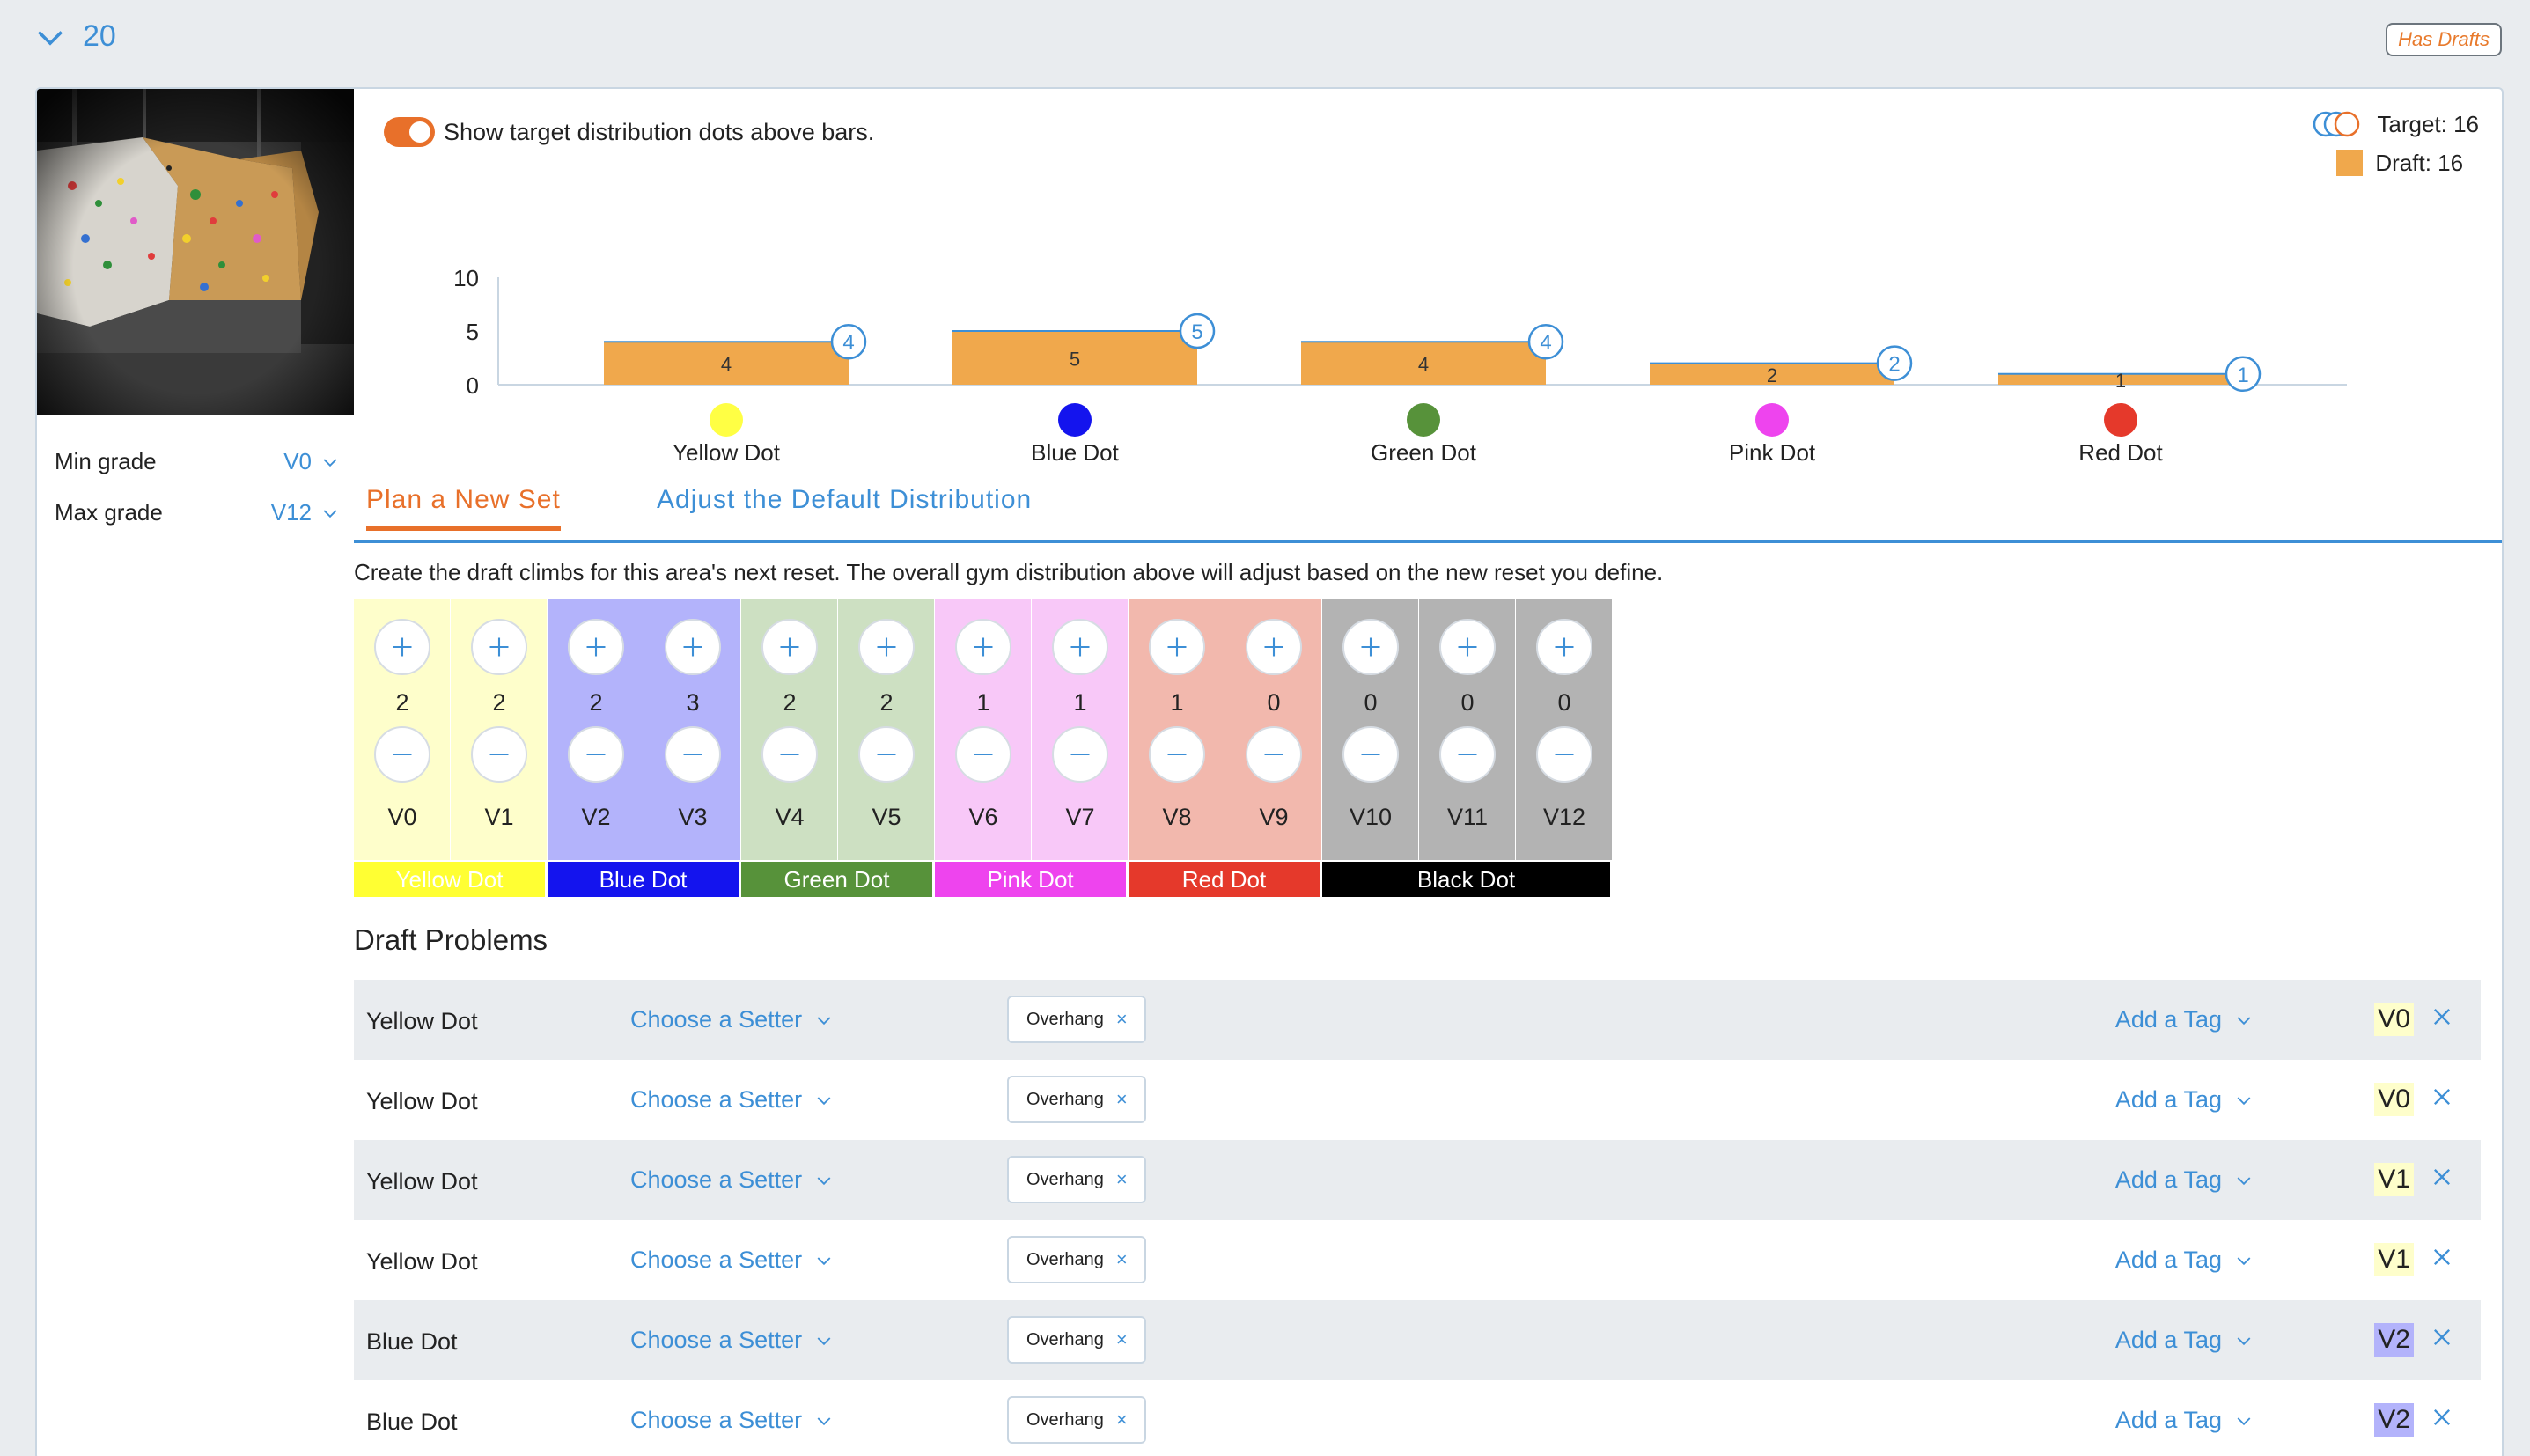 This screenshot has width=2530, height=1456. I want to click on add-tag-label: Add a Tag, so click(2168, 1260).